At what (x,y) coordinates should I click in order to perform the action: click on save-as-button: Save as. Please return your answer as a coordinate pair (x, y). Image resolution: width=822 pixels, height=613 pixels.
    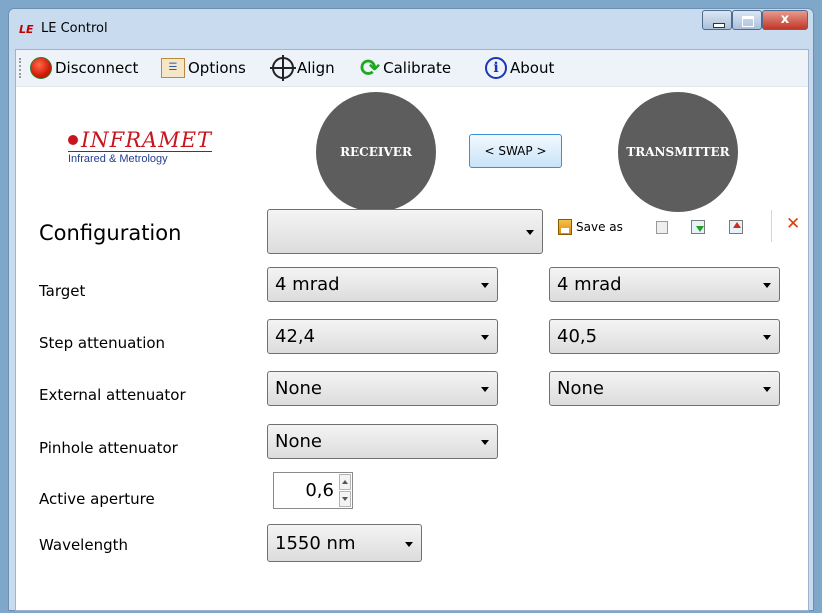
    Looking at the image, I should click on (590, 227).